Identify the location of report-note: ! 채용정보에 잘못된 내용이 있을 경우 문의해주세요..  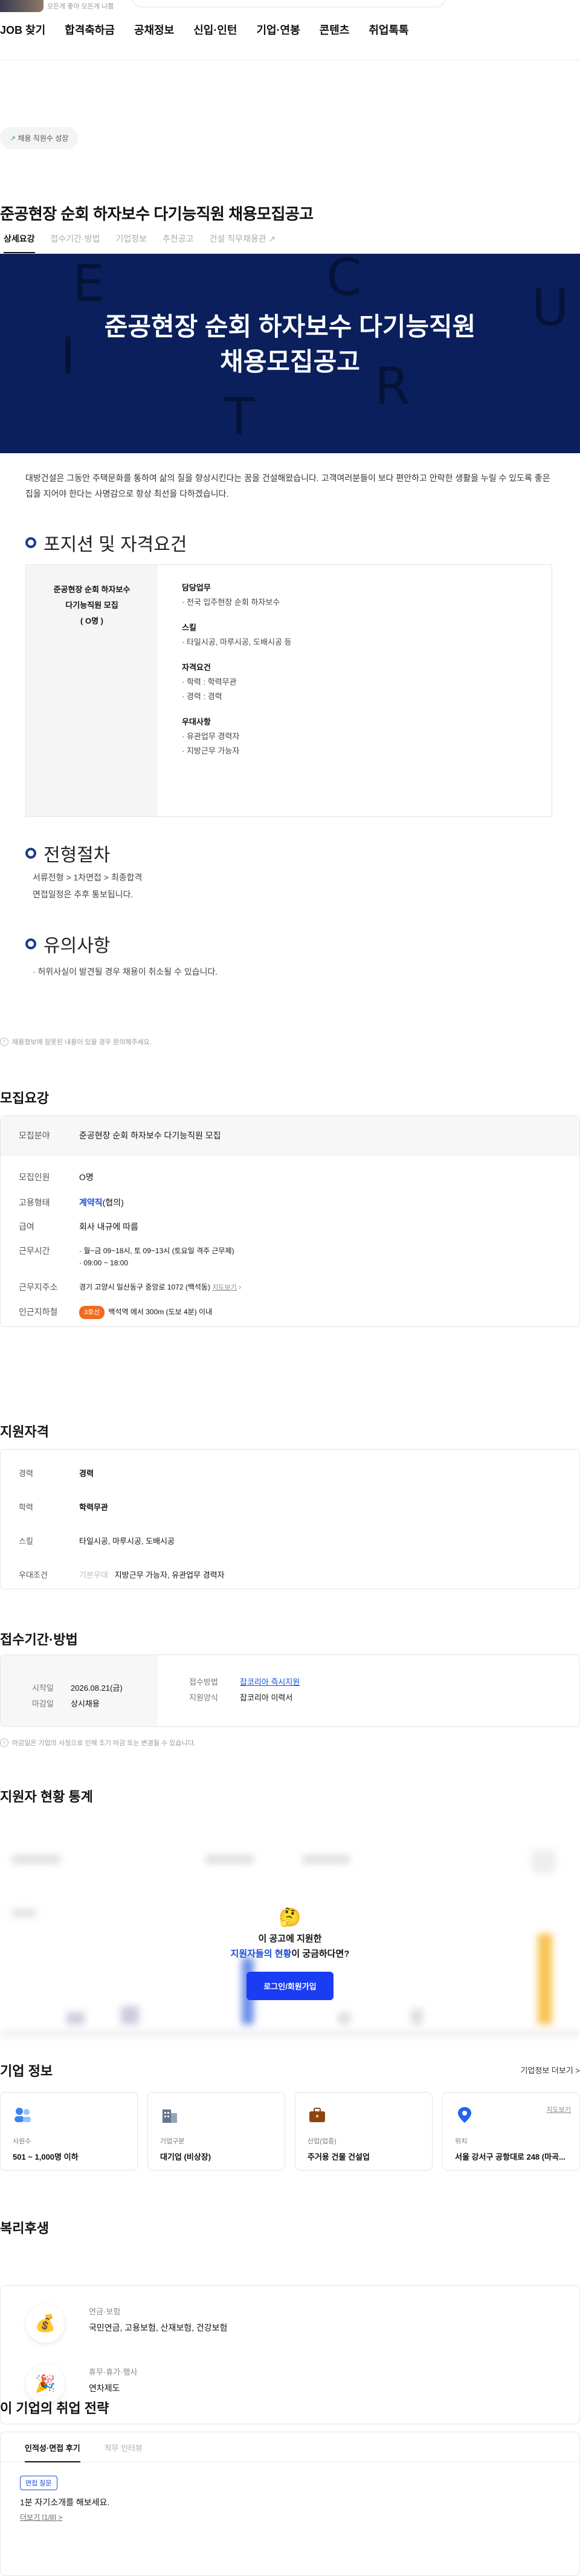
(76, 1042).